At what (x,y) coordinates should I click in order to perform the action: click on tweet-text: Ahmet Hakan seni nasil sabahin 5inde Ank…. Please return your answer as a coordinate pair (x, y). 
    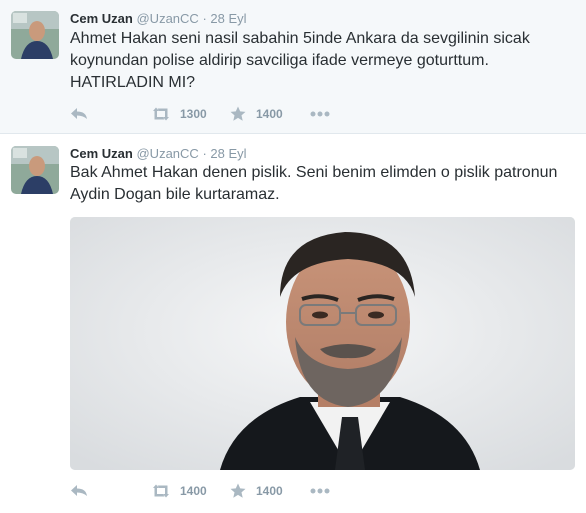
    Looking at the image, I should click on (300, 60).